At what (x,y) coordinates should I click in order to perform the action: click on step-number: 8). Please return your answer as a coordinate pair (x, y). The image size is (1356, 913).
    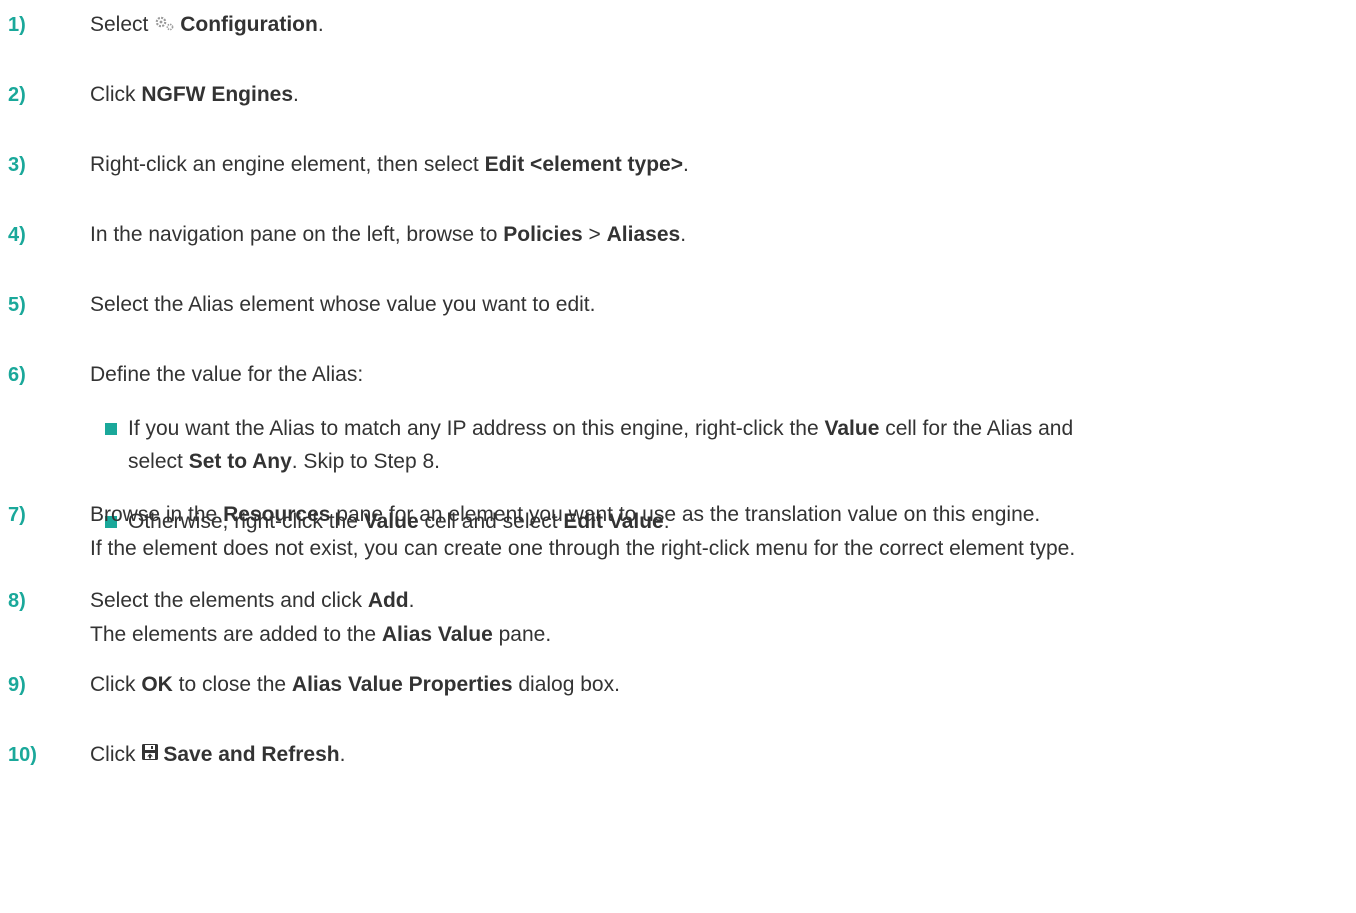
    Looking at the image, I should click on (17, 601).